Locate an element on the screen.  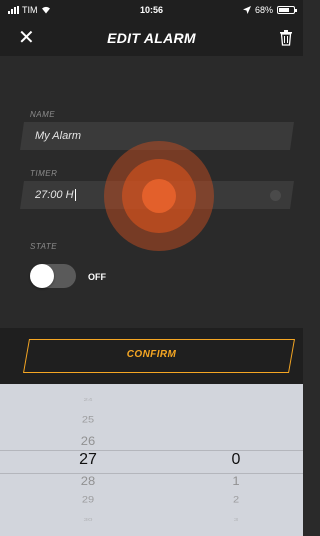
battery-fill is located at coordinates (284, 10).